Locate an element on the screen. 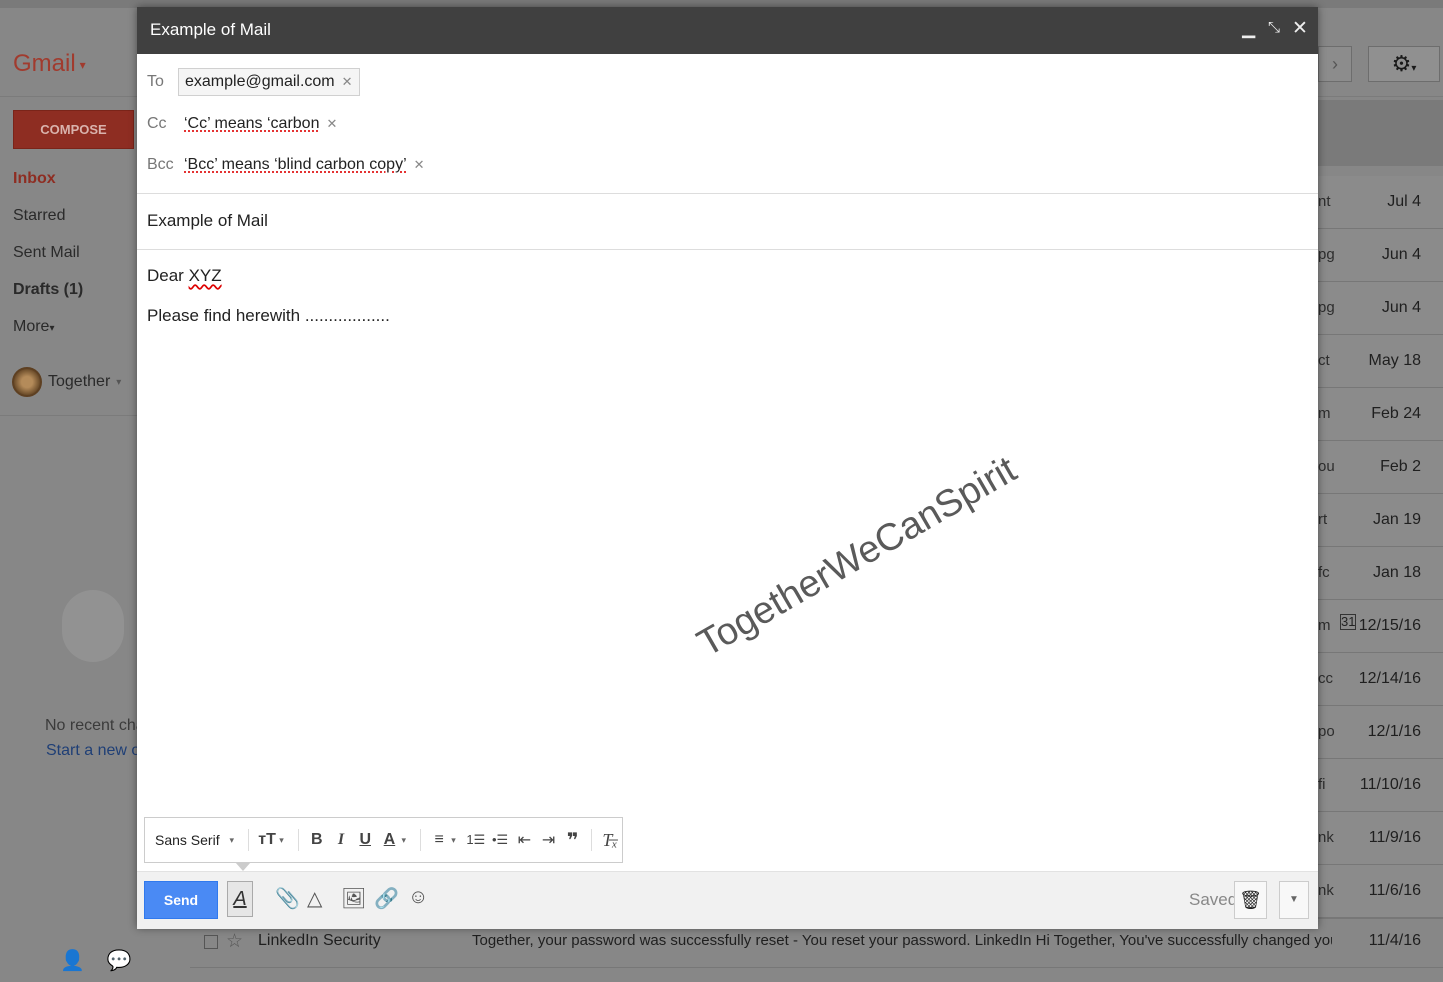 This screenshot has height=982, width=1443. sidebar-item-starred: Starred is located at coordinates (75, 223).